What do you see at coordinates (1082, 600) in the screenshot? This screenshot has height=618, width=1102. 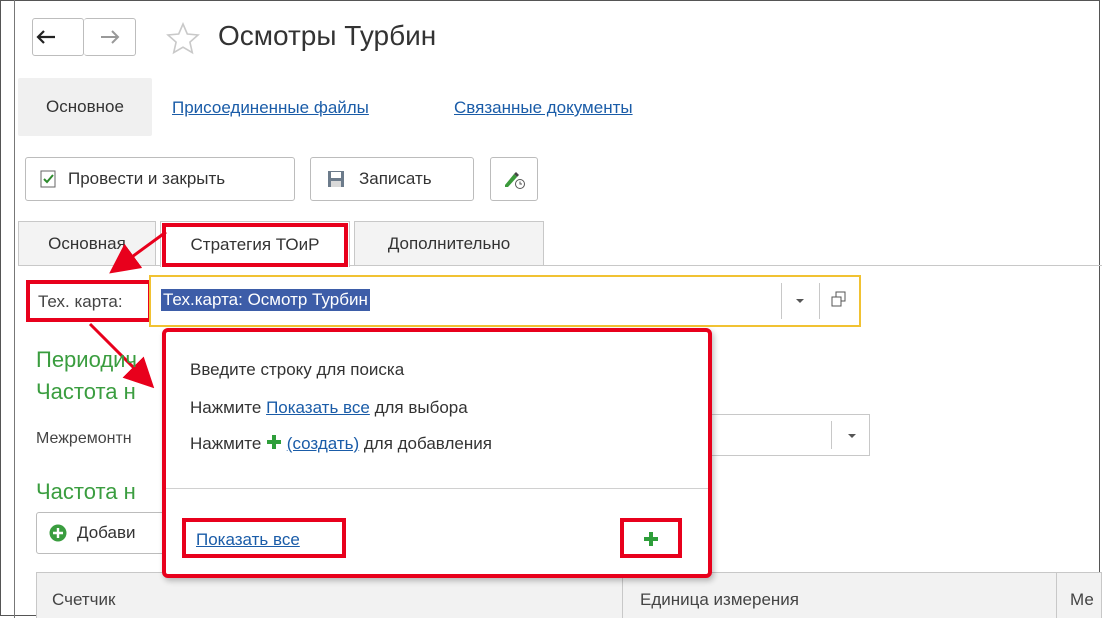 I see `grid-col-third: Ме` at bounding box center [1082, 600].